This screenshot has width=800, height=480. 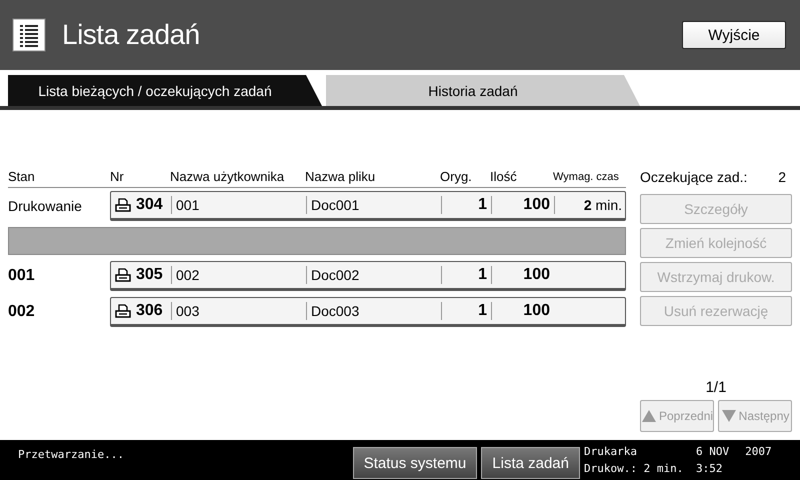 I want to click on down-arrow-icon, so click(x=728, y=416).